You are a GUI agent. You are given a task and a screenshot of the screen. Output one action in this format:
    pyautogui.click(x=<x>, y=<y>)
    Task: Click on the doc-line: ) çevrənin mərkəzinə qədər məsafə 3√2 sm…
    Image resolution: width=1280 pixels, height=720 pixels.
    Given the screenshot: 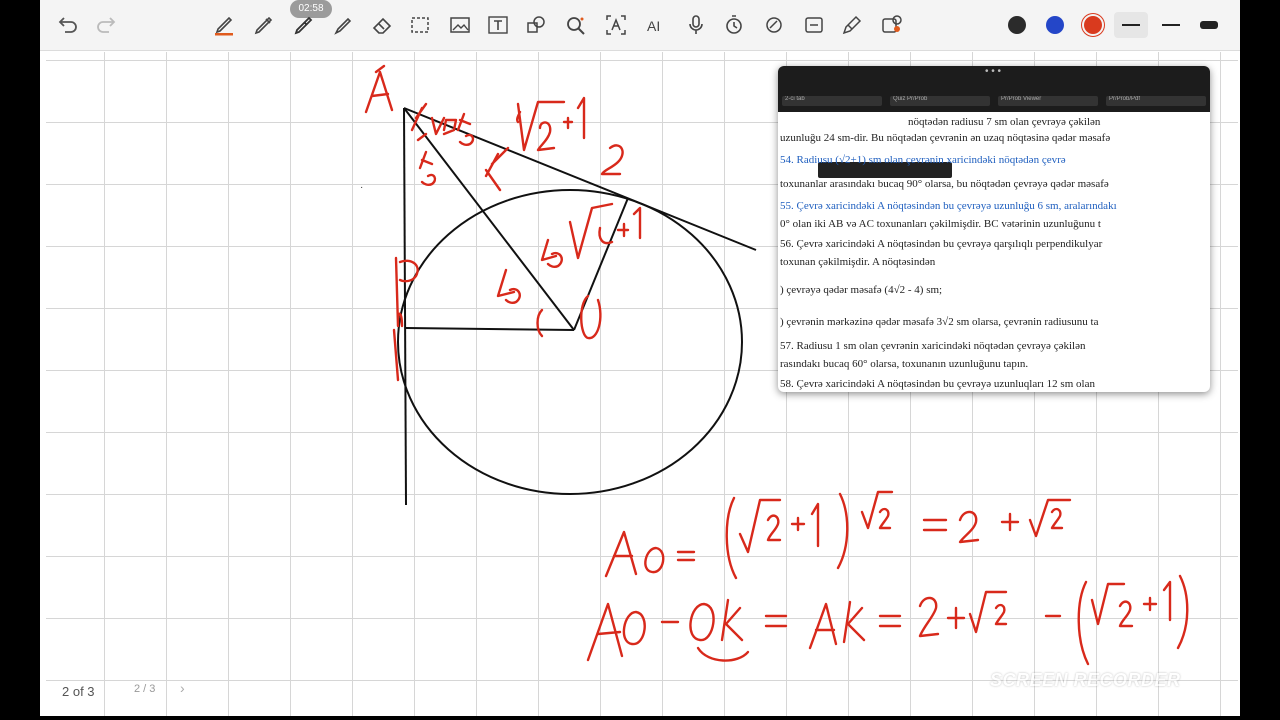 What is the action you would take?
    pyautogui.click(x=939, y=322)
    